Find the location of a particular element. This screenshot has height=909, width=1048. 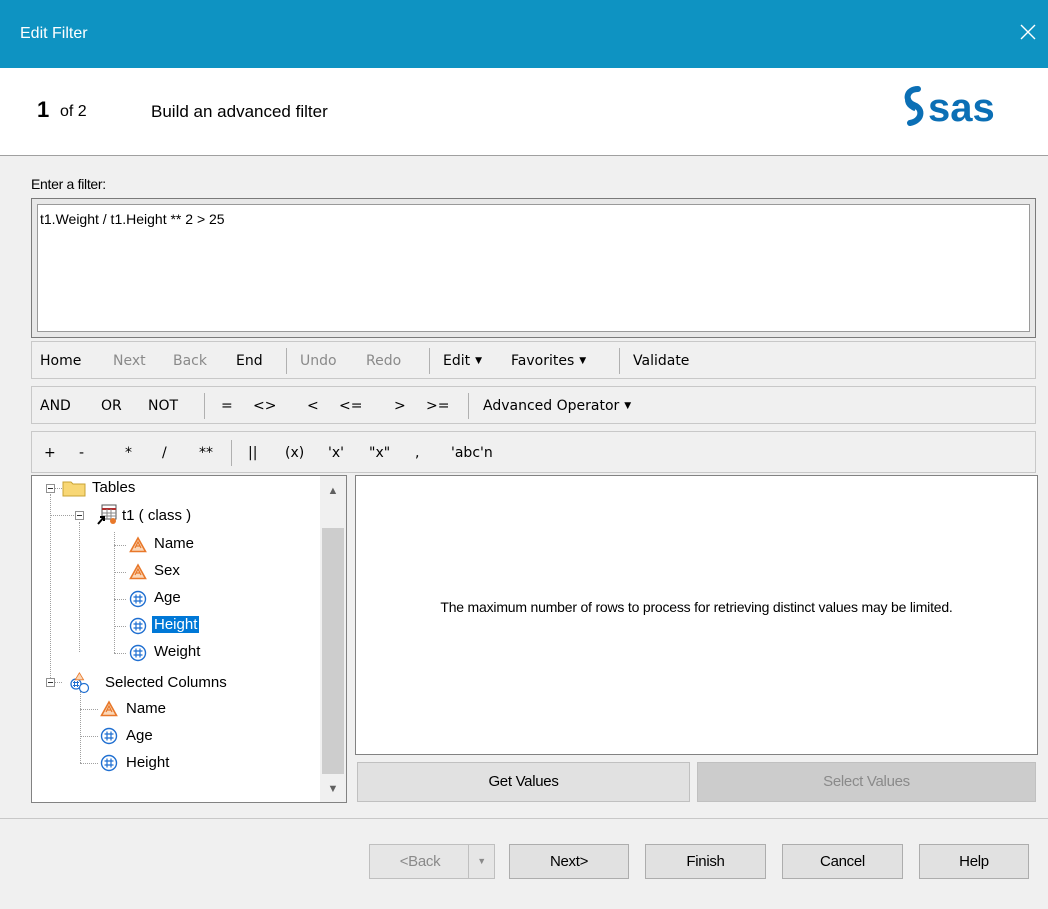

window-title: Edit Filter is located at coordinates (54, 33).